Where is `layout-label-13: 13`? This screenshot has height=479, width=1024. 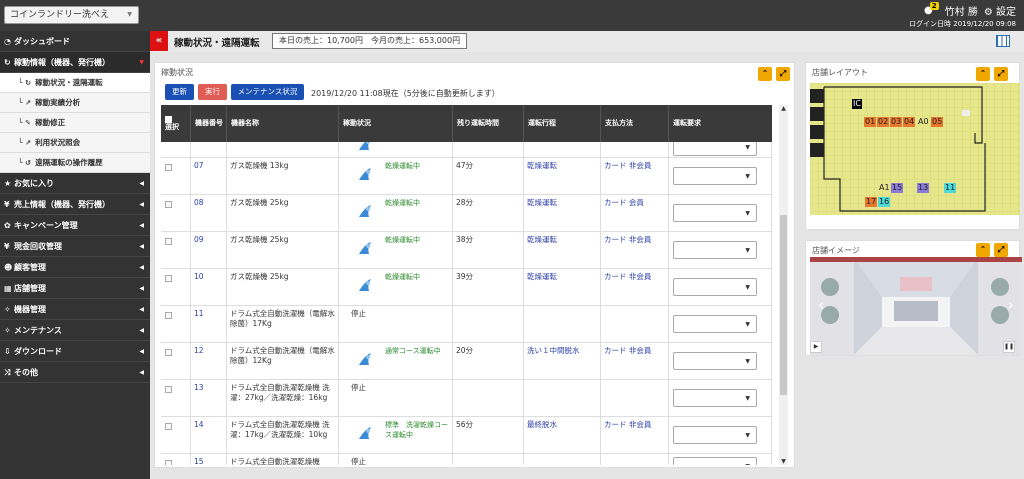 layout-label-13: 13 is located at coordinates (923, 188).